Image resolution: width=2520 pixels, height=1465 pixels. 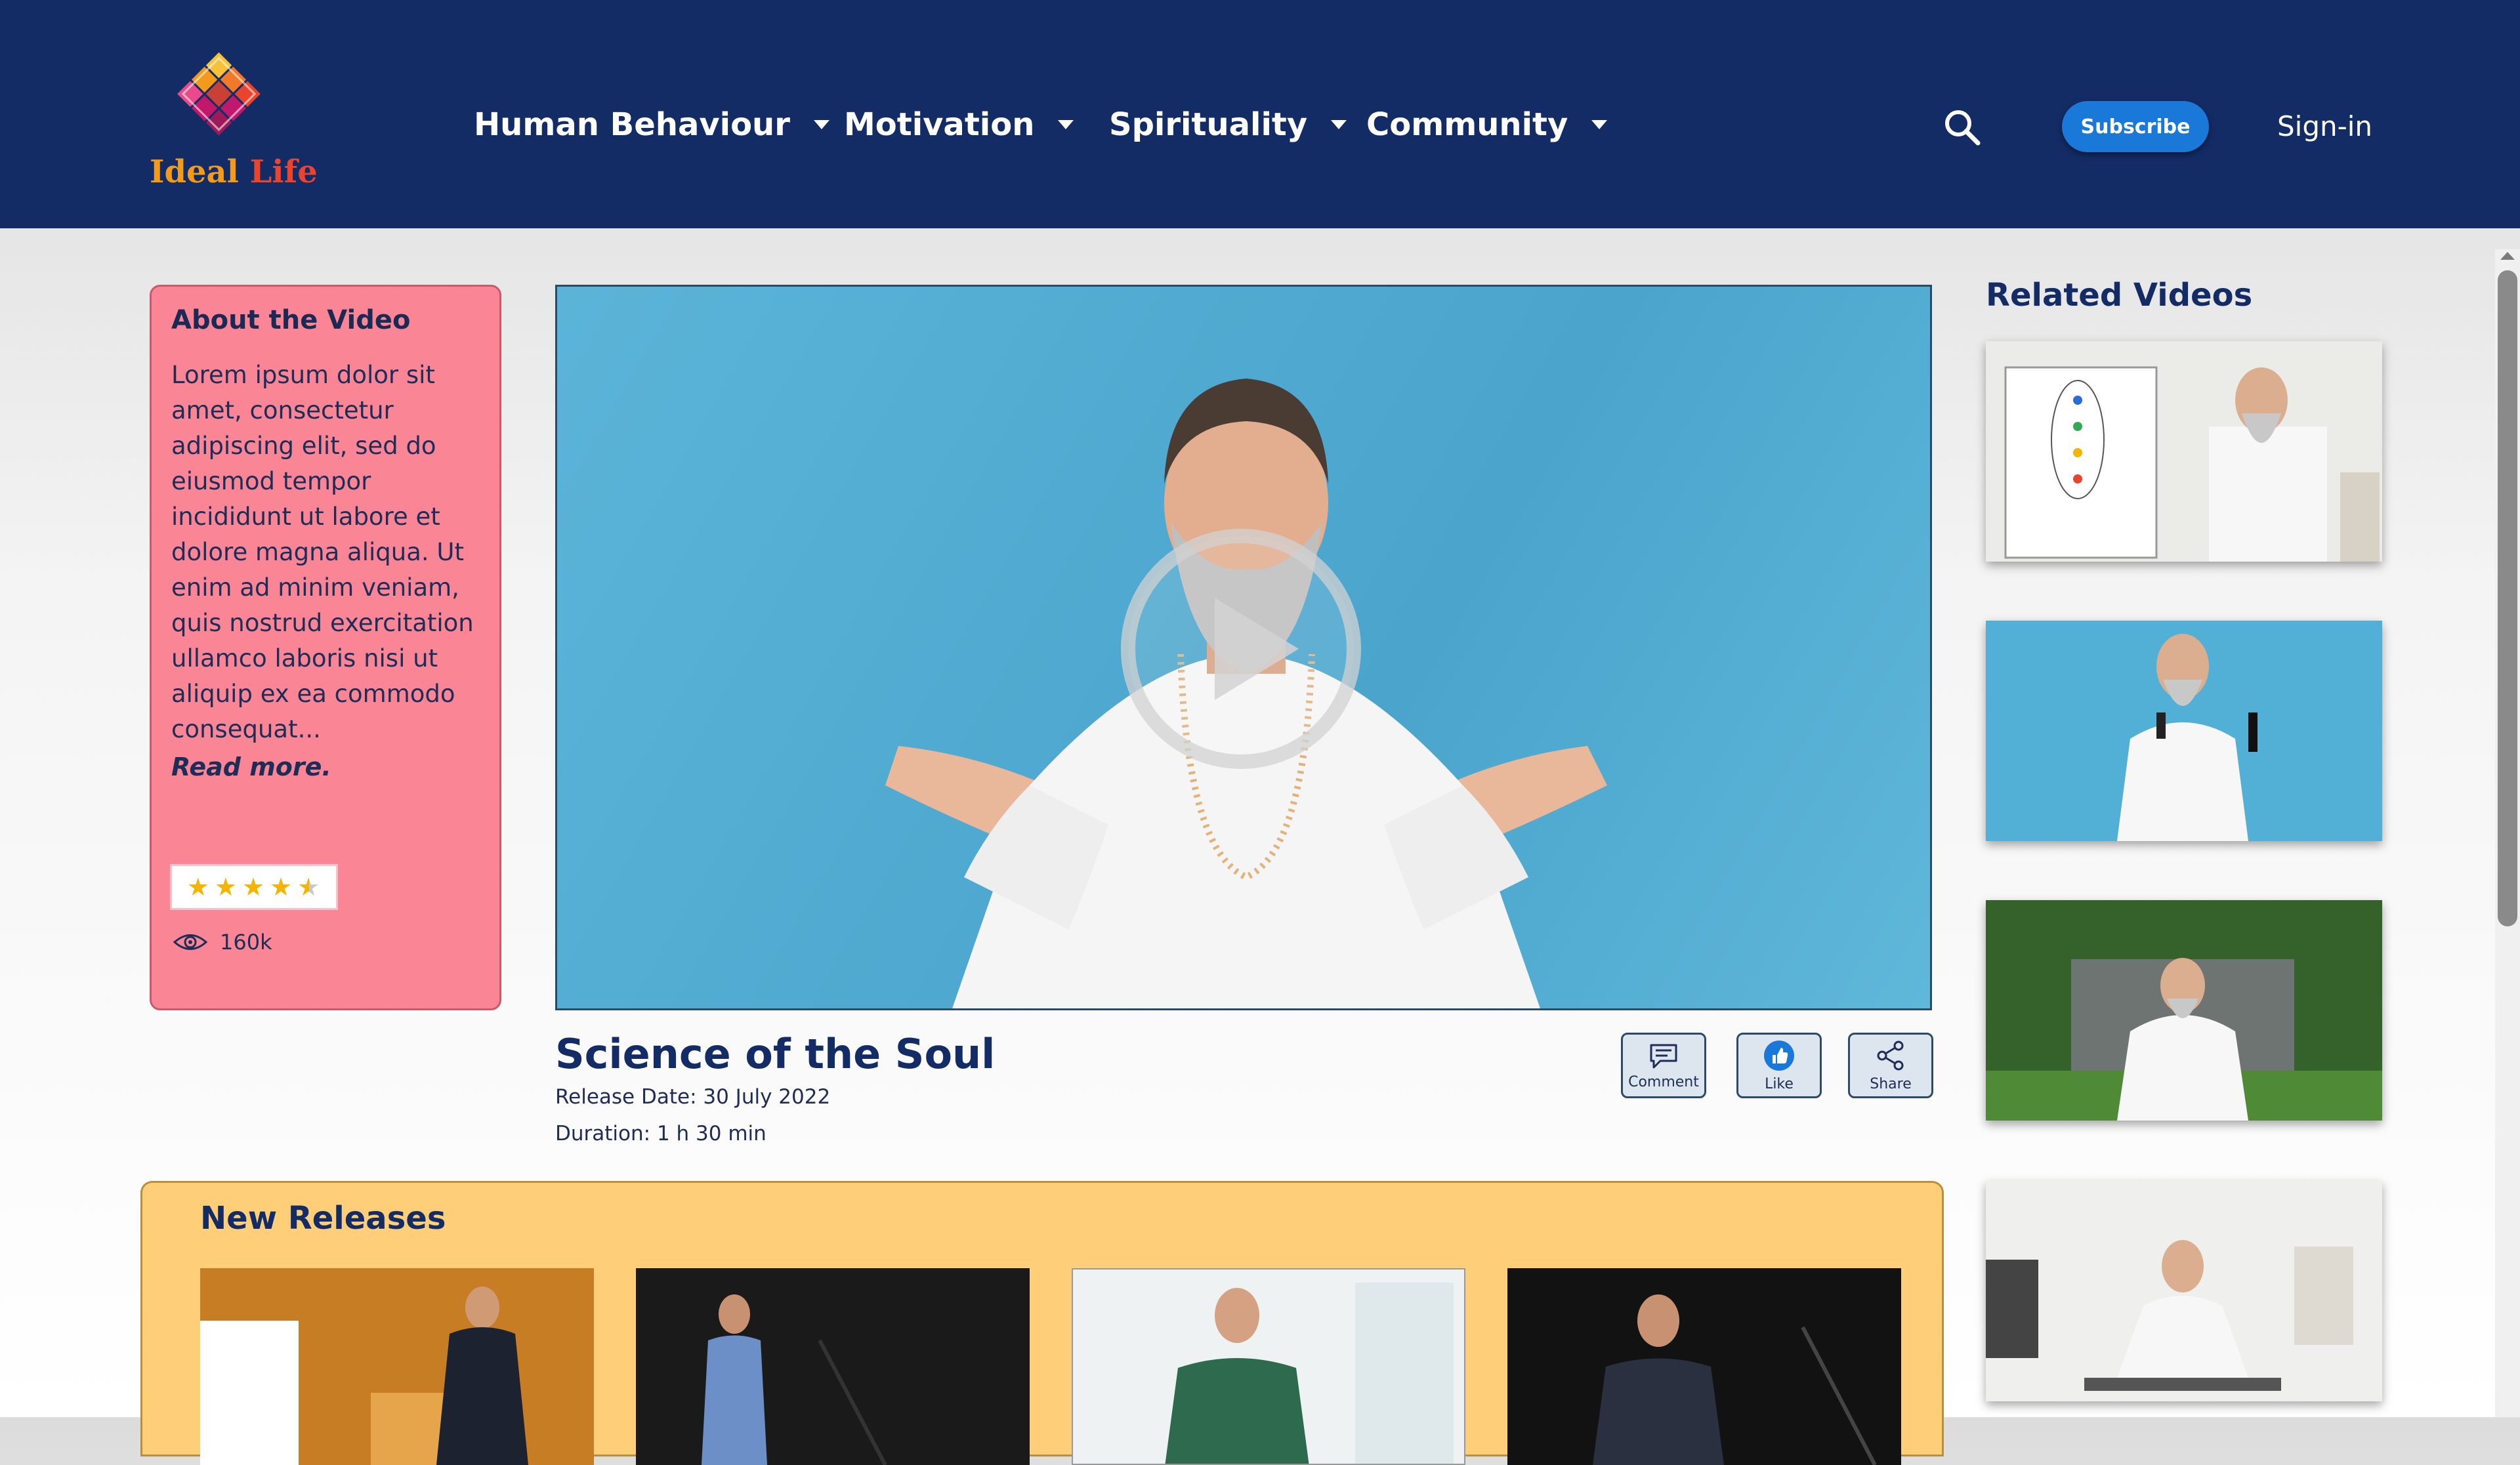 What do you see at coordinates (190, 942) in the screenshot?
I see `eye-icon` at bounding box center [190, 942].